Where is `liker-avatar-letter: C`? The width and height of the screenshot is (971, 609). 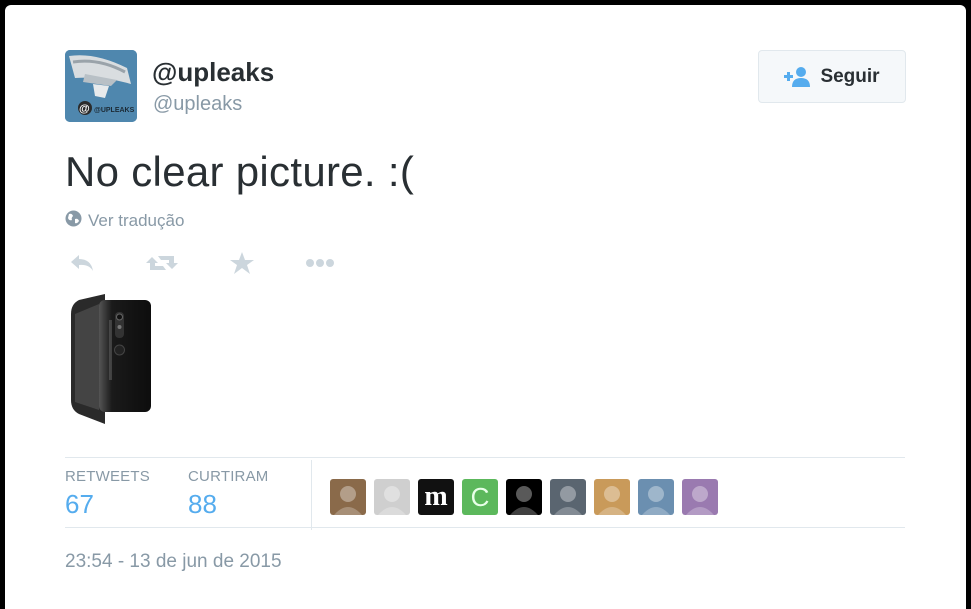
liker-avatar-letter: C is located at coordinates (480, 497).